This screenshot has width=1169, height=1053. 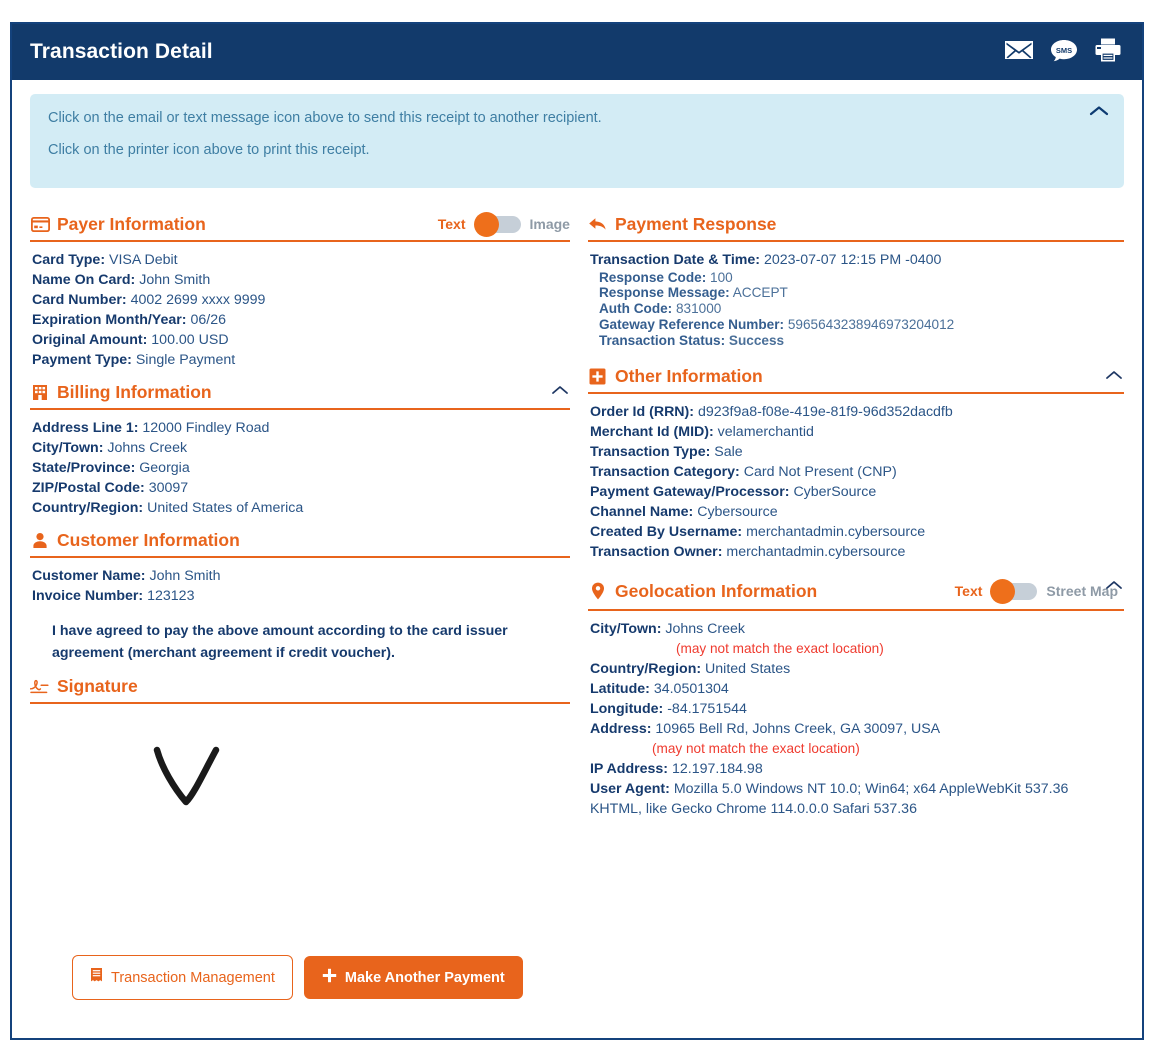 I want to click on field-row: State/Province: Georgia, so click(x=301, y=468).